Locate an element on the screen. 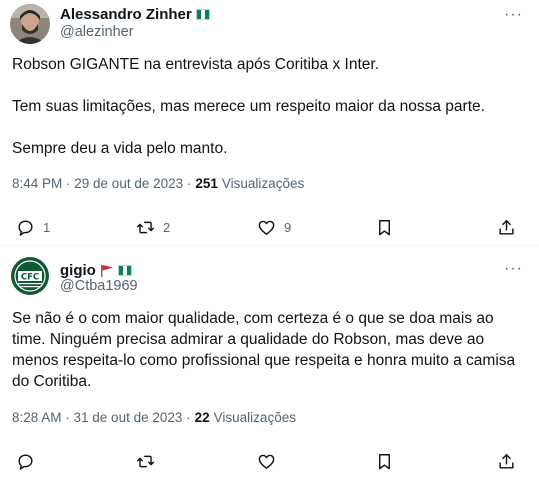 The width and height of the screenshot is (539, 494). views-count: 251 is located at coordinates (206, 183).